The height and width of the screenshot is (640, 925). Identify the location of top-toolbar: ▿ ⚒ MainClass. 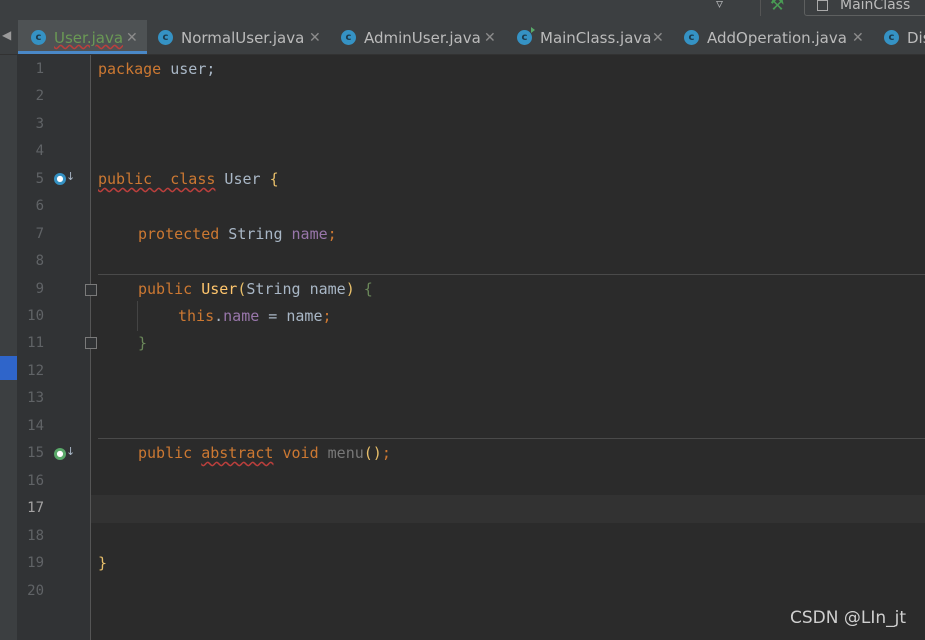
(462, 10).